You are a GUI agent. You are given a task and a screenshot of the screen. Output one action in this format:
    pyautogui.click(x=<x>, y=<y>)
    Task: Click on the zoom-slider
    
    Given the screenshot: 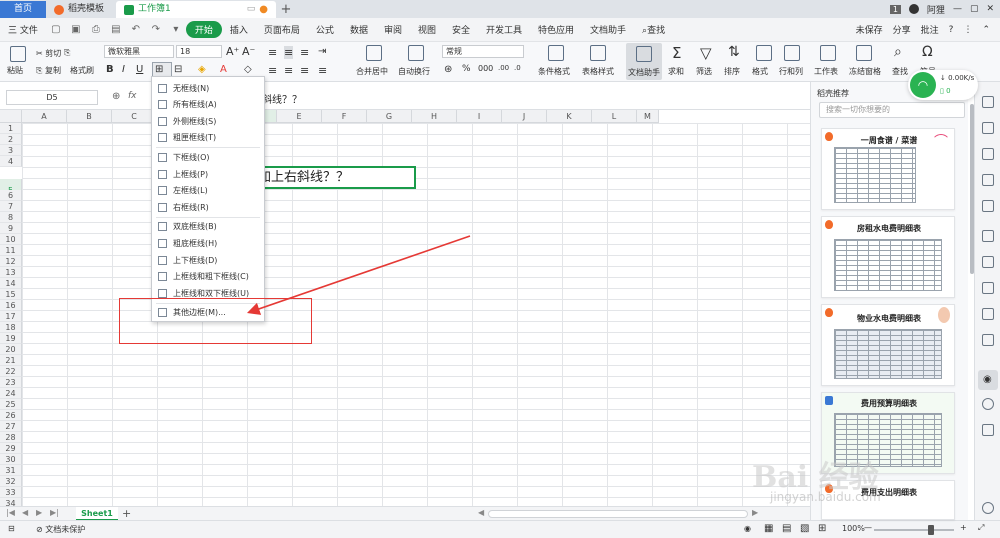 What is the action you would take?
    pyautogui.click(x=914, y=530)
    